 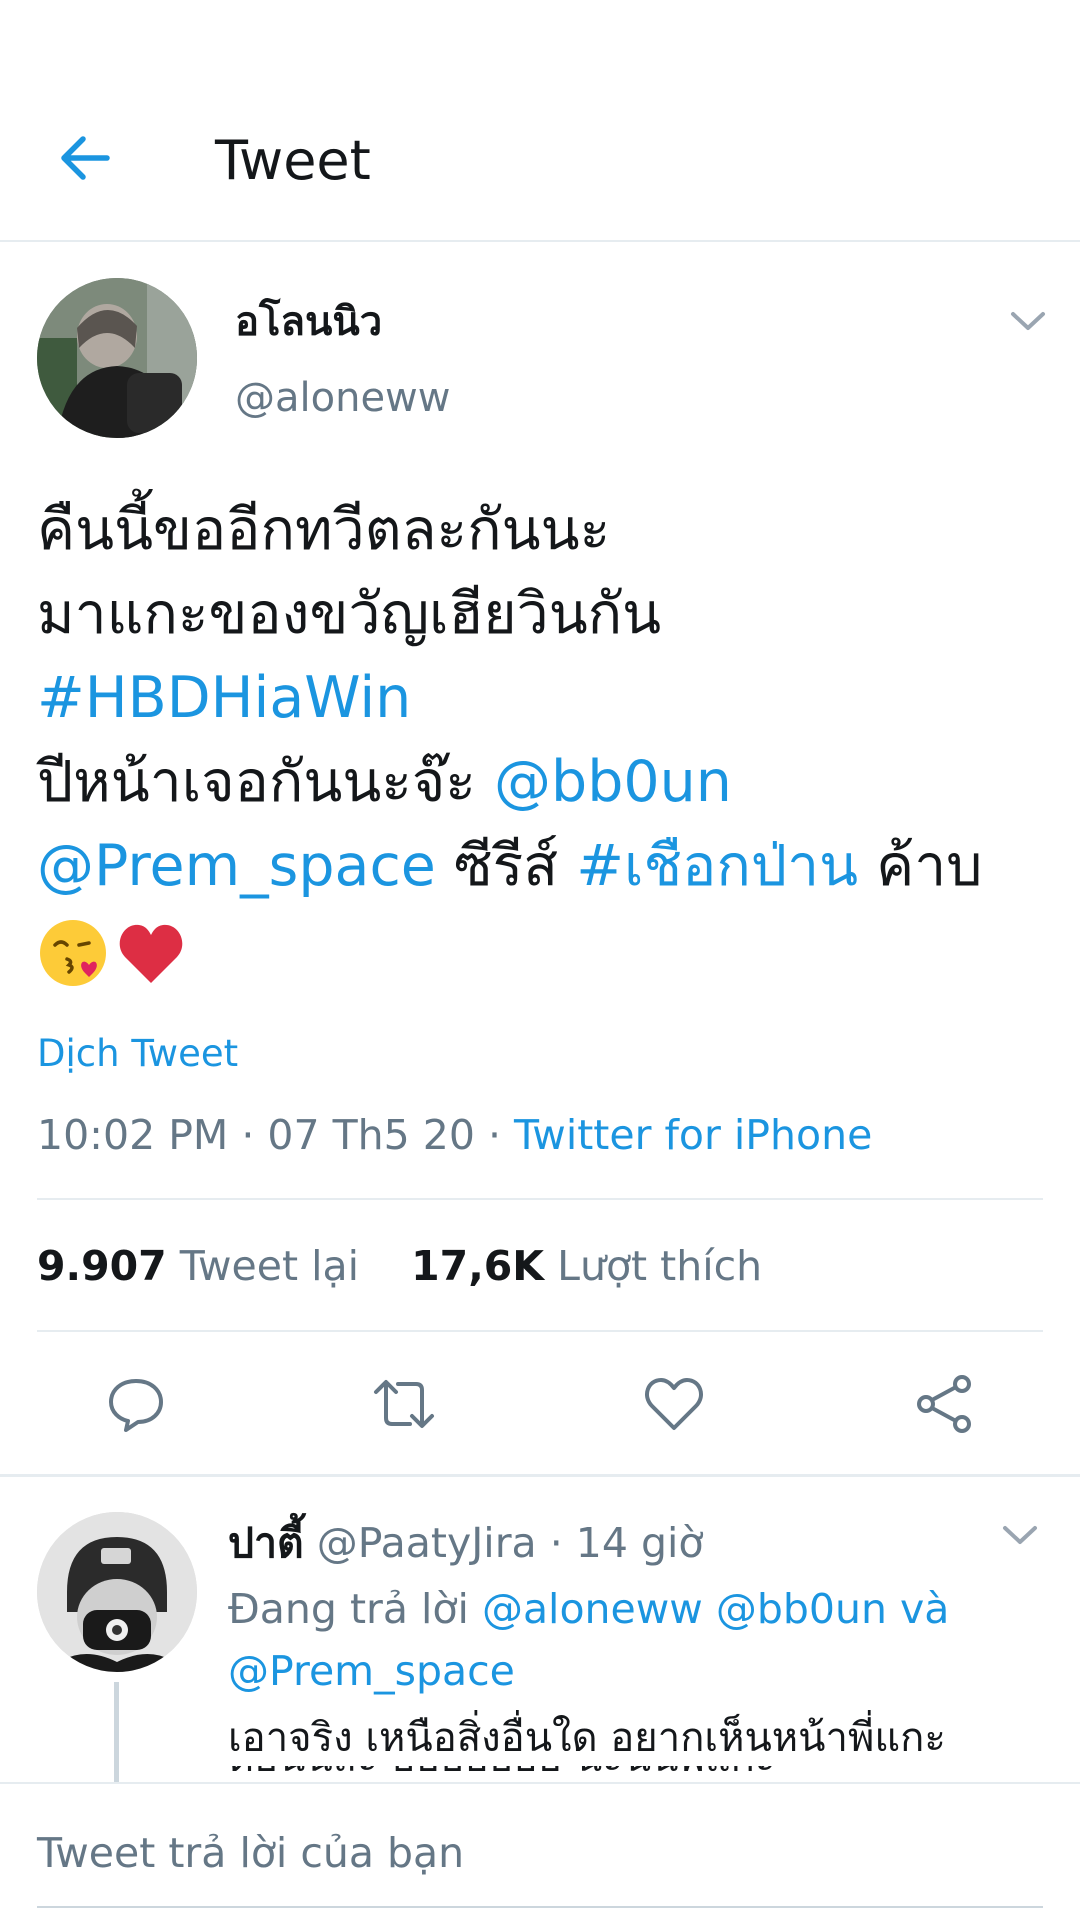 What do you see at coordinates (73, 953) in the screenshot?
I see `kissing-face-emoji-icon` at bounding box center [73, 953].